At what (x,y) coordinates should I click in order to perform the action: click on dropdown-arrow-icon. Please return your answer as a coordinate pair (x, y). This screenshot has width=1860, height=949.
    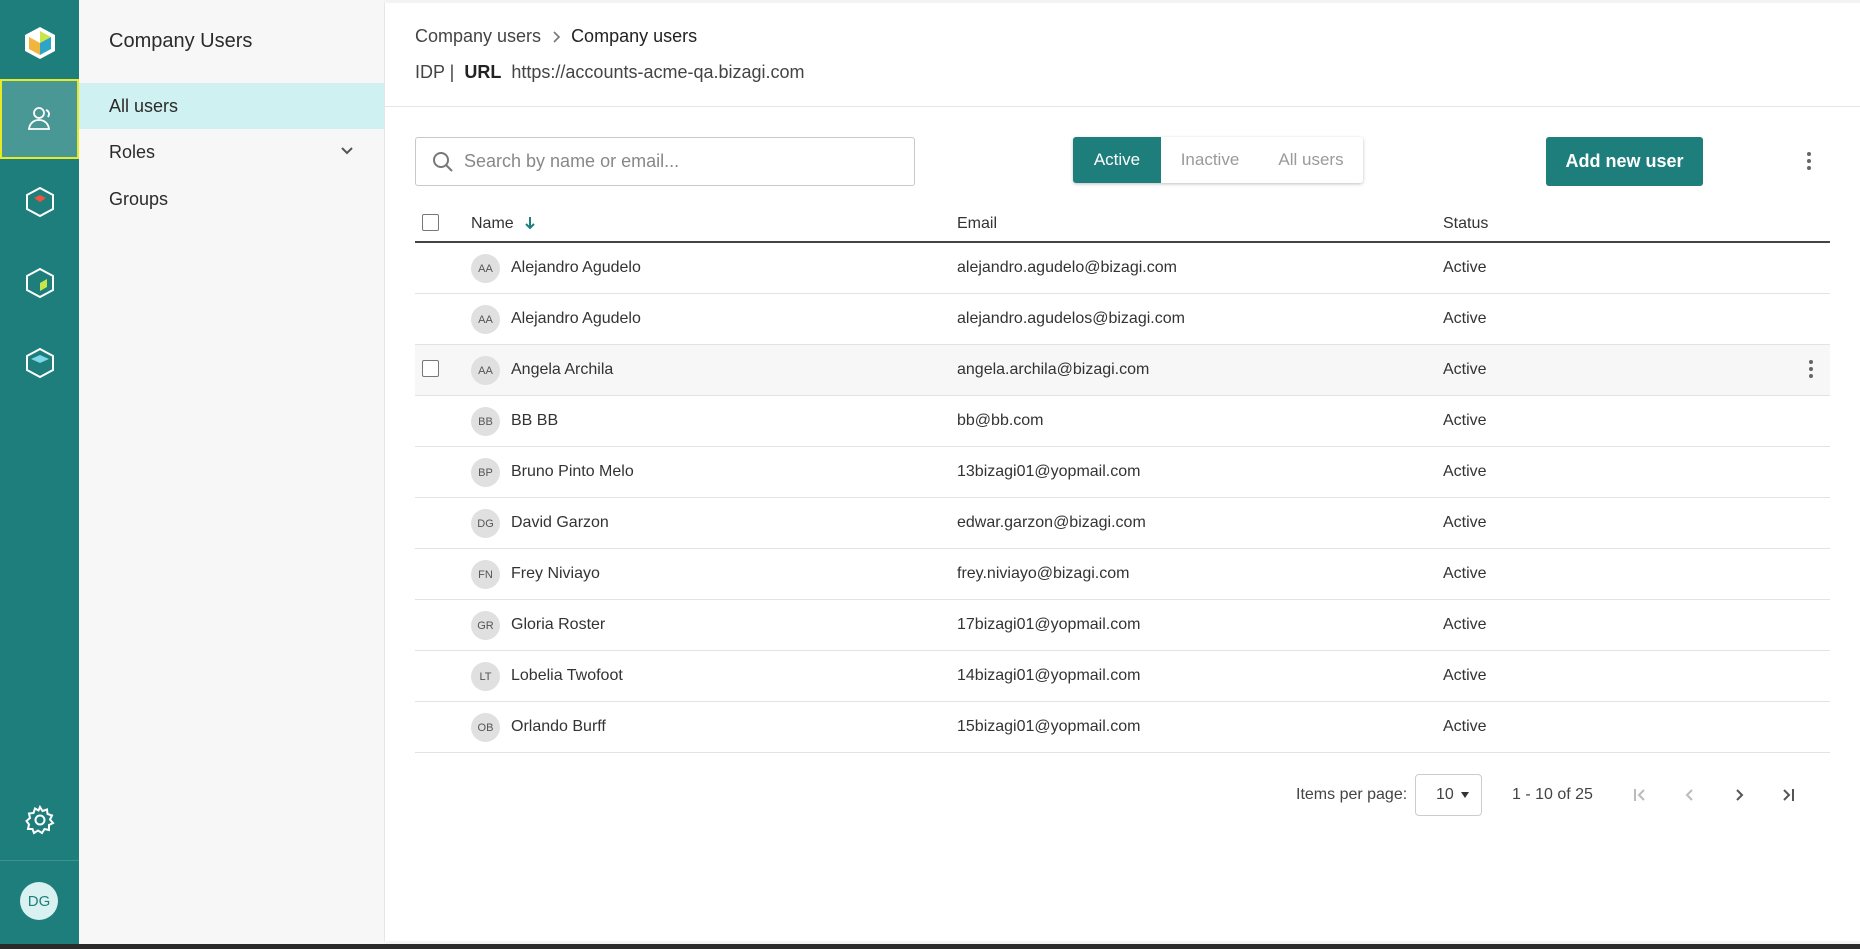
    Looking at the image, I should click on (1465, 795).